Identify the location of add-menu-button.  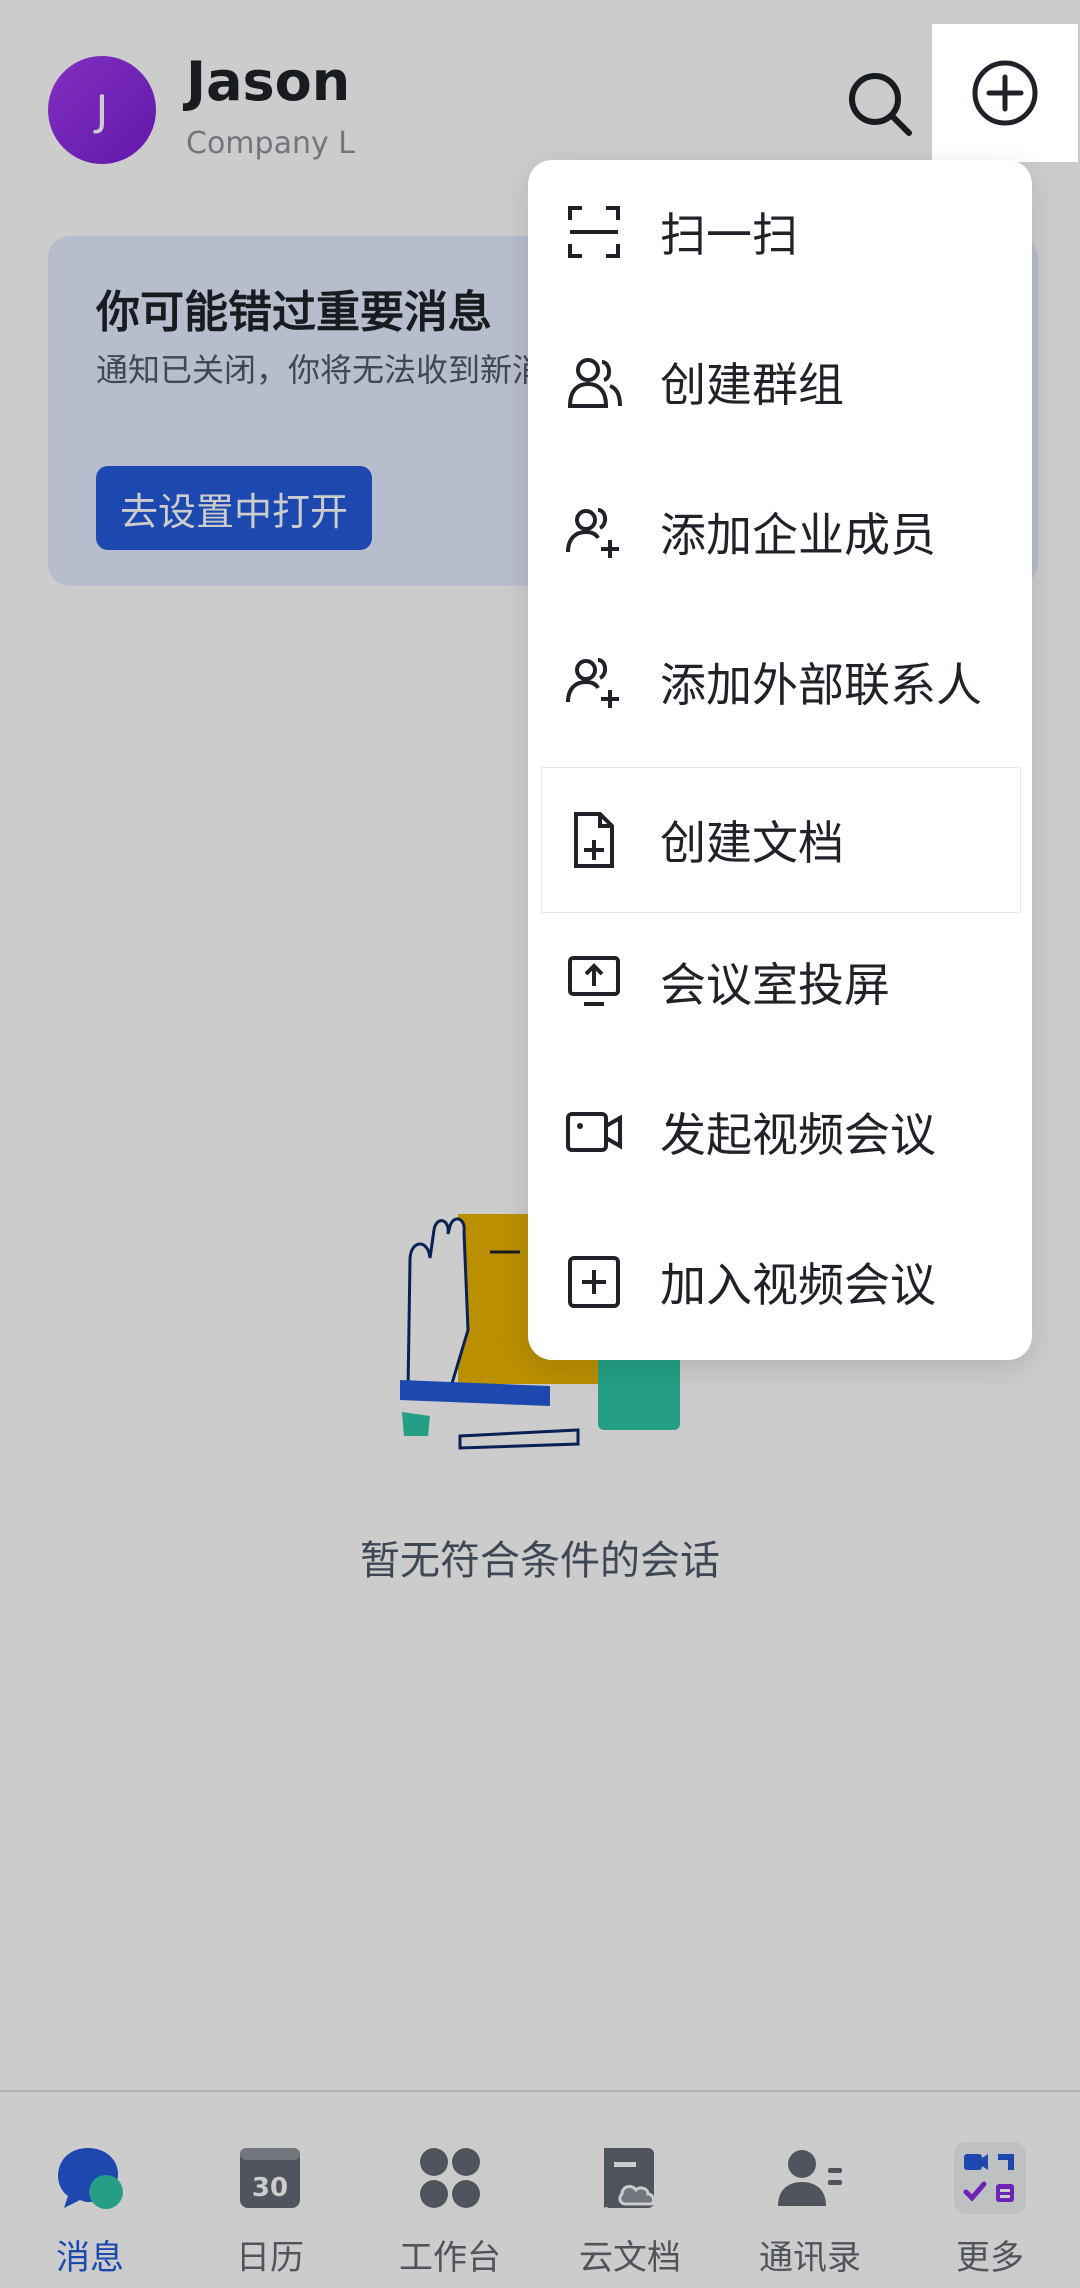
(1005, 93).